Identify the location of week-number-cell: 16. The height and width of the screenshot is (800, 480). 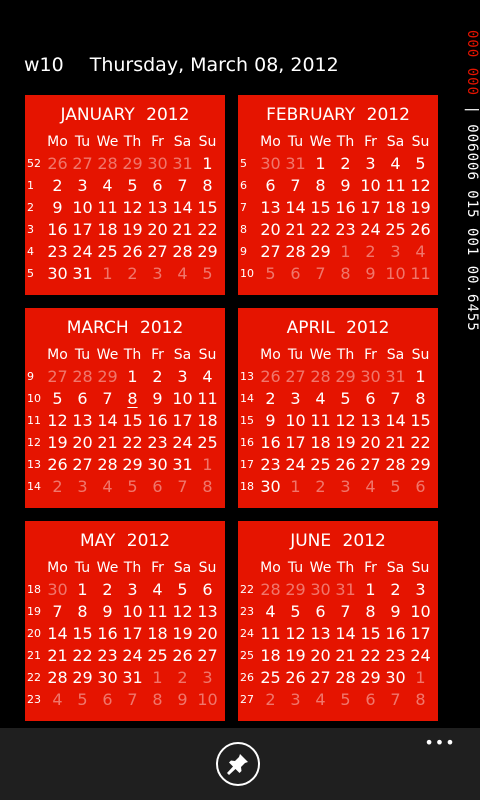
(247, 442).